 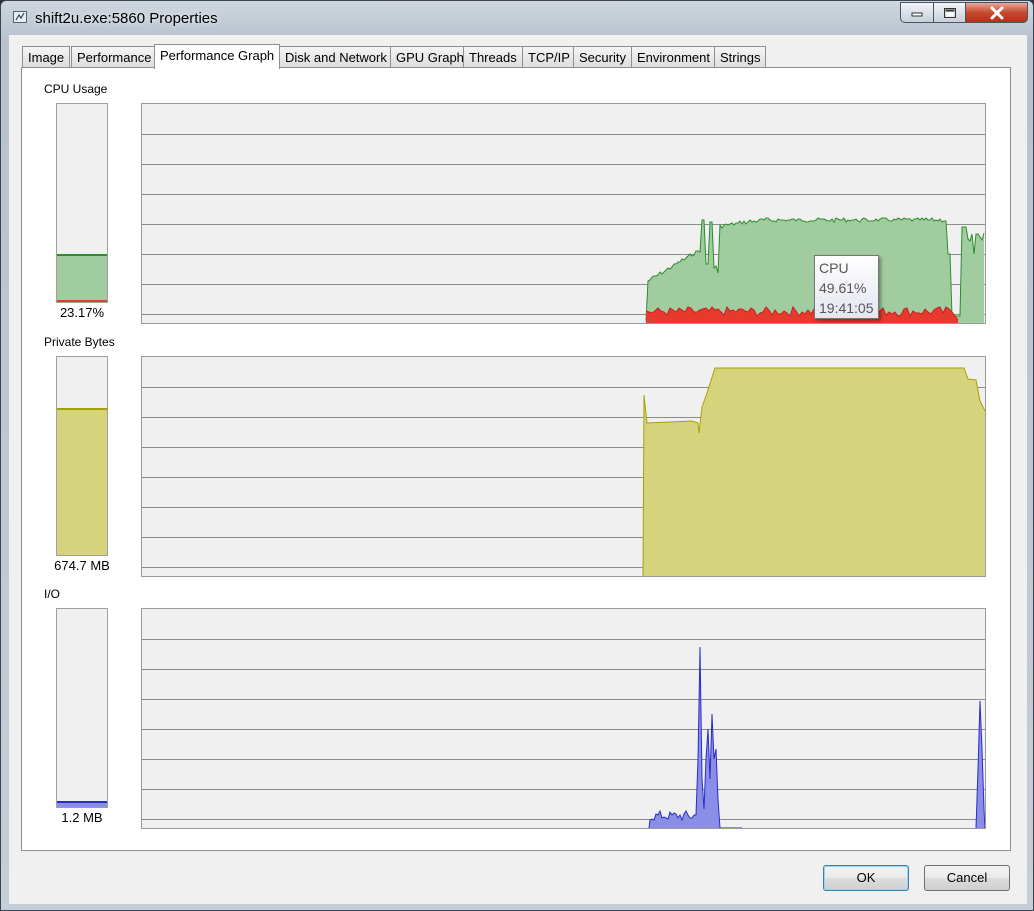 What do you see at coordinates (814, 472) in the screenshot?
I see `private-bytes-area` at bounding box center [814, 472].